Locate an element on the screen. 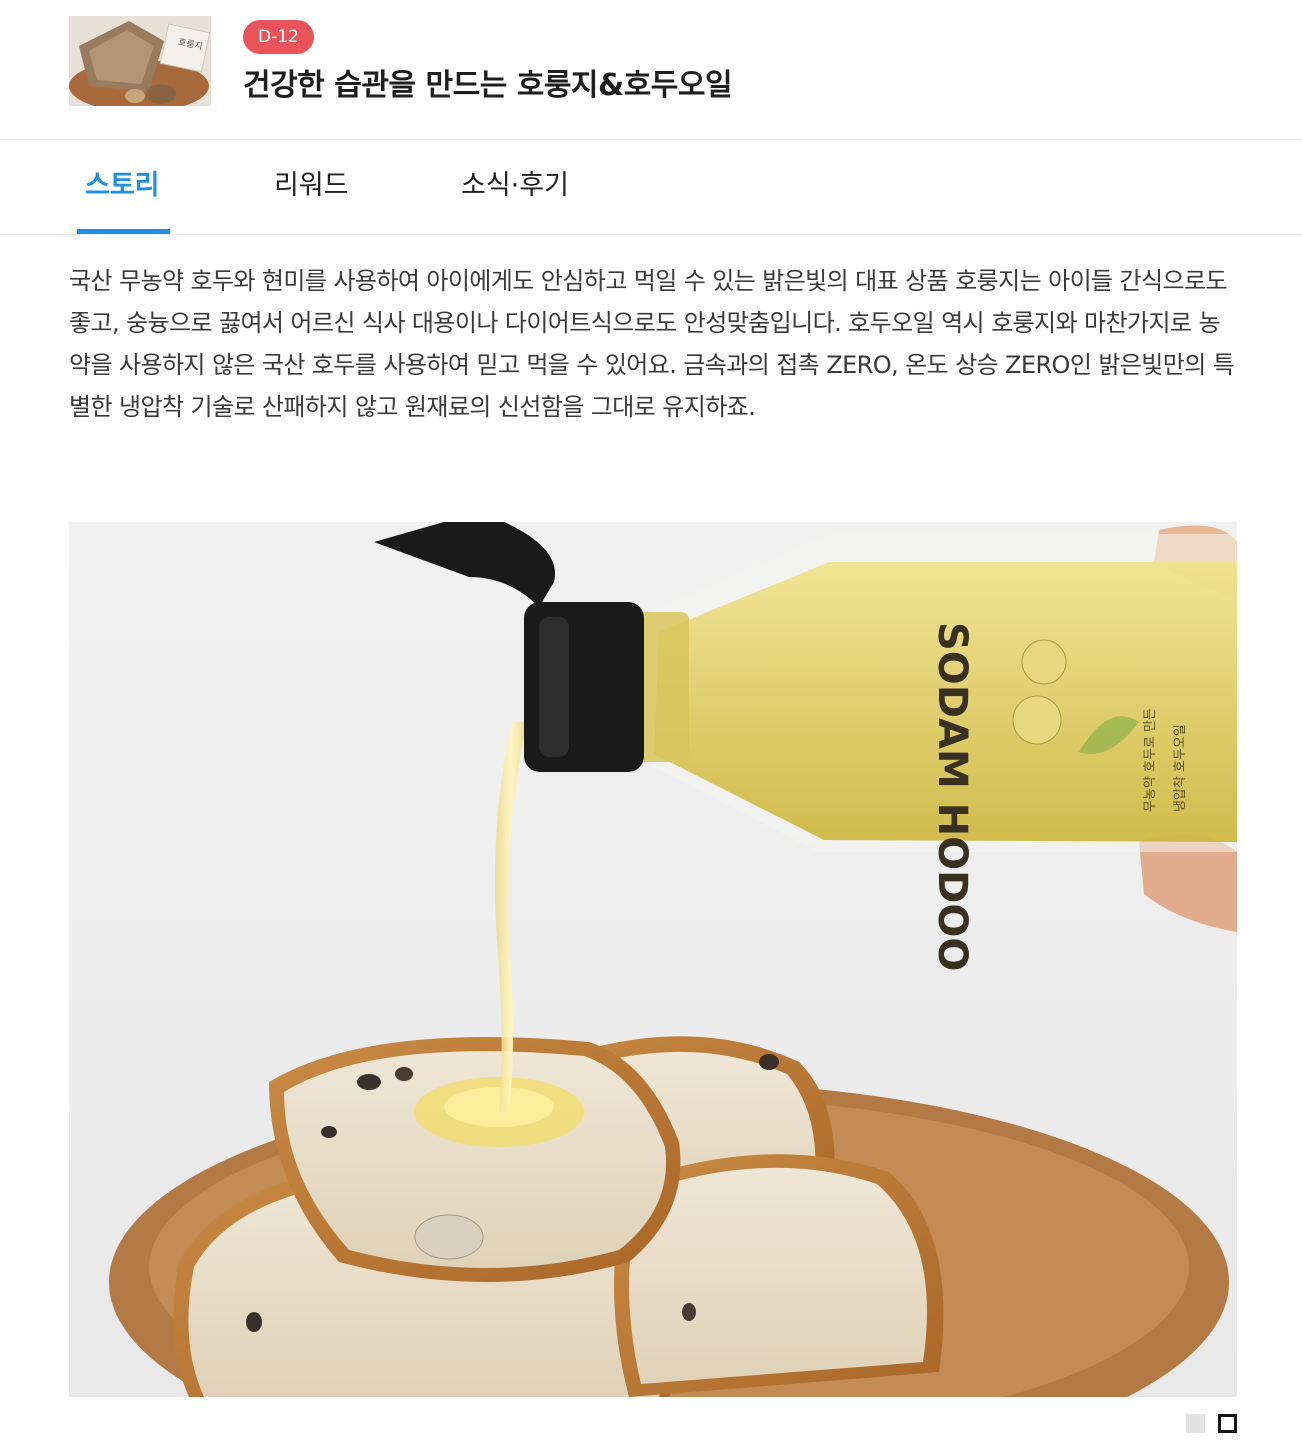  product-thumbnail: 호룽지 is located at coordinates (140, 61).